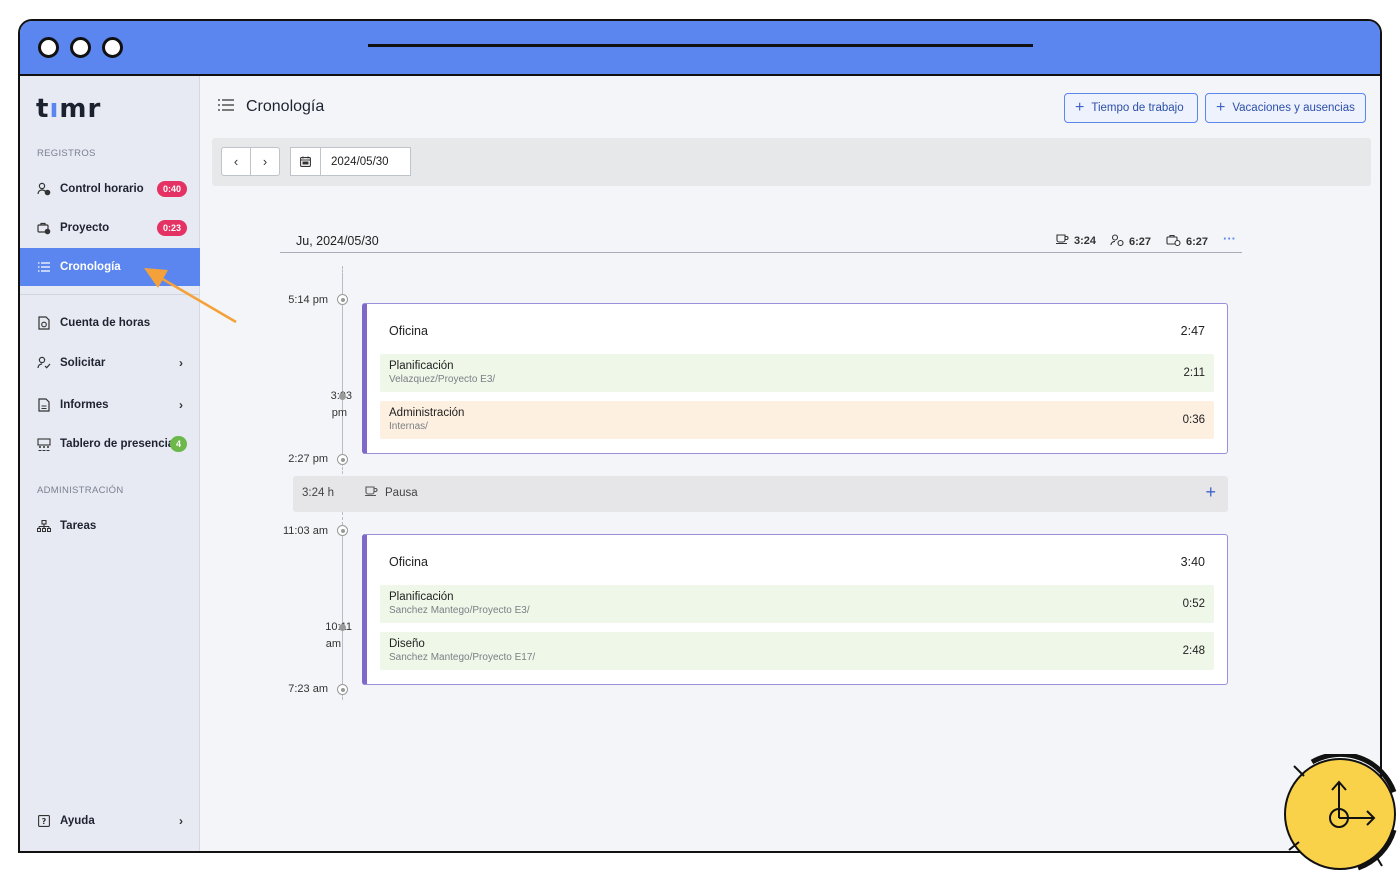 This screenshot has width=1400, height=872. Describe the element at coordinates (442, 379) in the screenshot. I see `entry-path: Velazquez/Proyecto E3/` at that location.